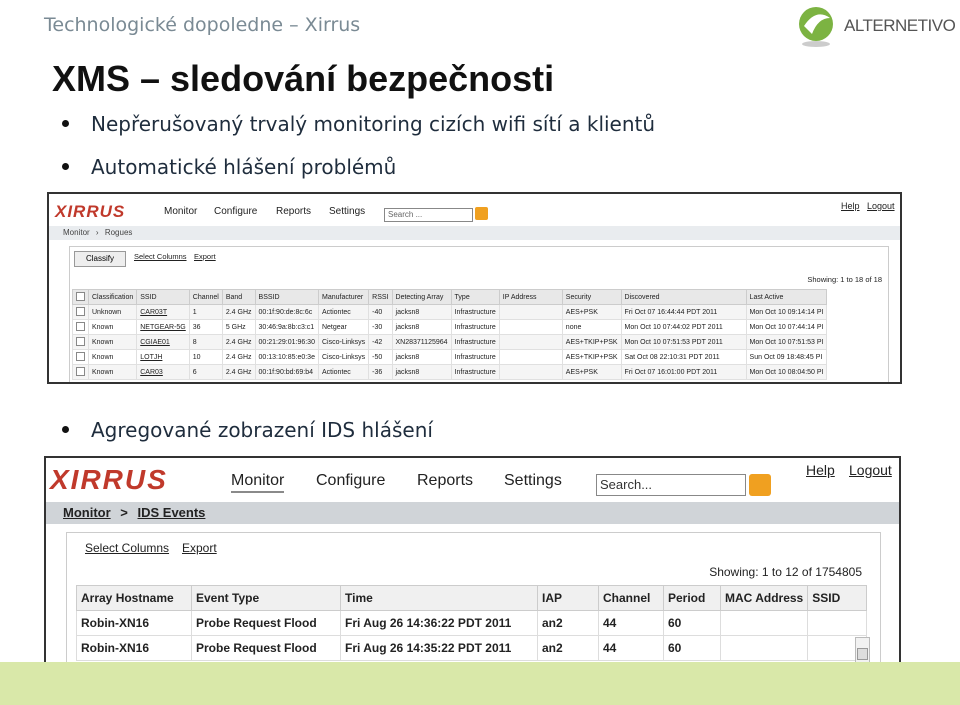  I want to click on table-cell: Actiontec, so click(343, 372).